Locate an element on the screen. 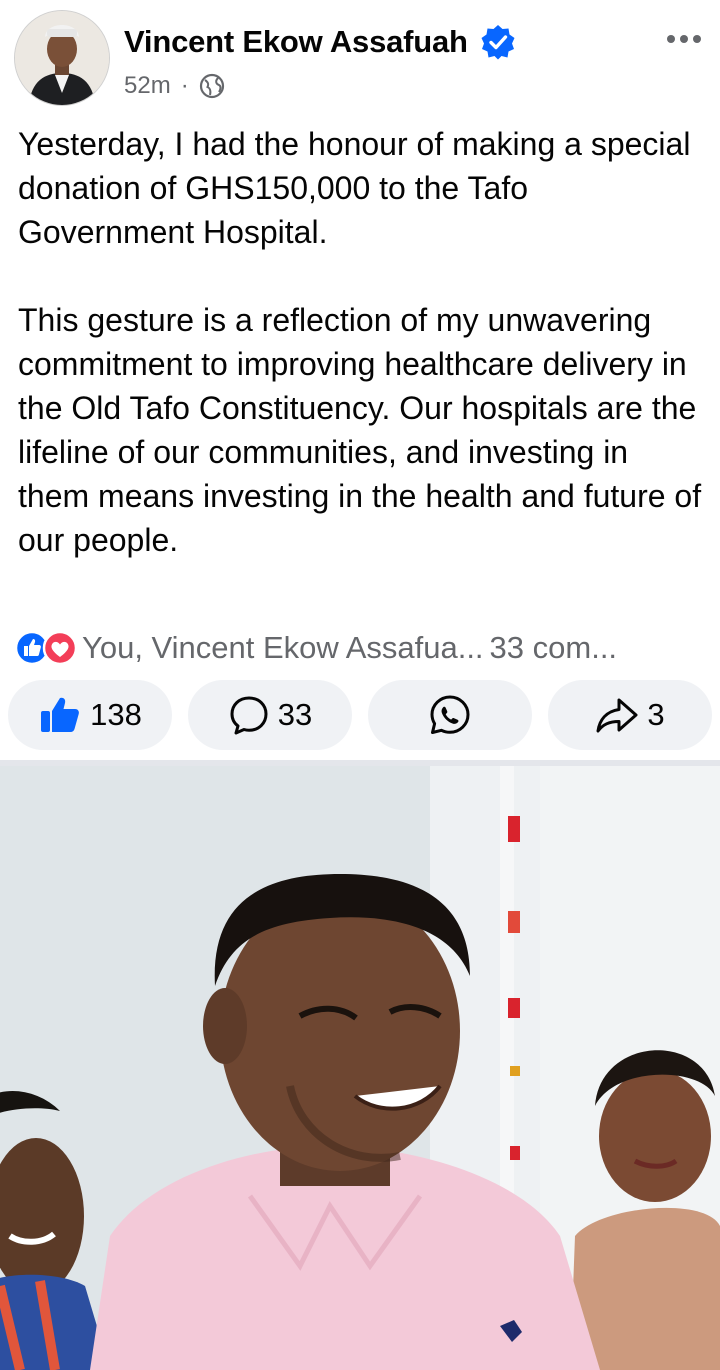  post-time: 52m is located at coordinates (147, 86).